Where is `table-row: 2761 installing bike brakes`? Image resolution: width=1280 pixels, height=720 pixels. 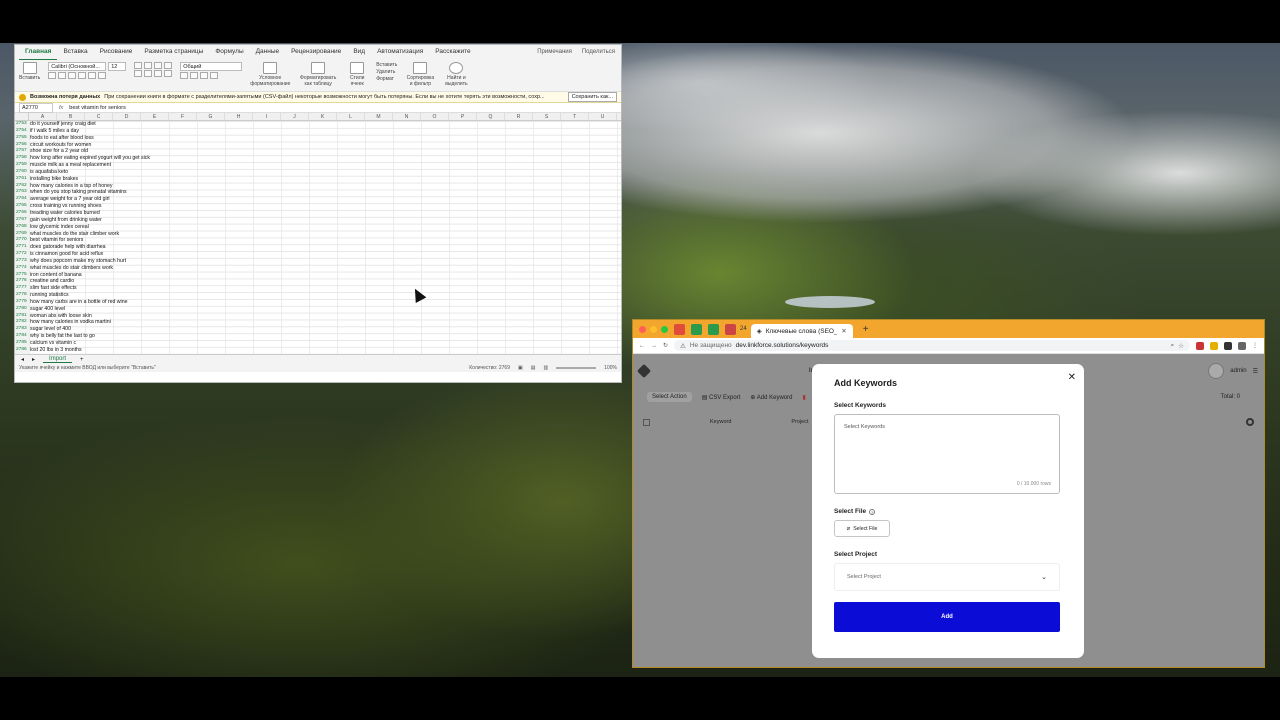 table-row: 2761 installing bike brakes is located at coordinates (318, 179).